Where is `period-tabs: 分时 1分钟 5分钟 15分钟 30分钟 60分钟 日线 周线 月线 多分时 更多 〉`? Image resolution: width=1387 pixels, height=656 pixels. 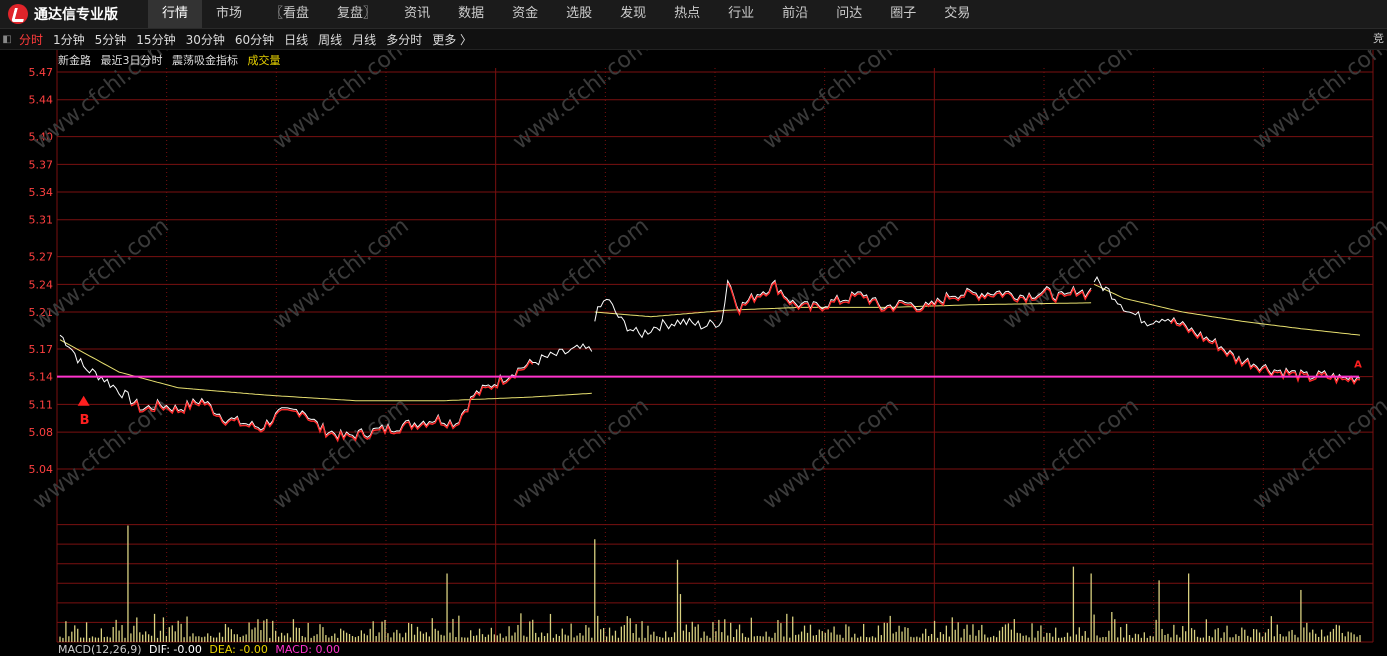 period-tabs: 分时 1分钟 5分钟 15分钟 30分钟 60分钟 日线 周线 月线 多分时 更多 〉 is located at coordinates (245, 39).